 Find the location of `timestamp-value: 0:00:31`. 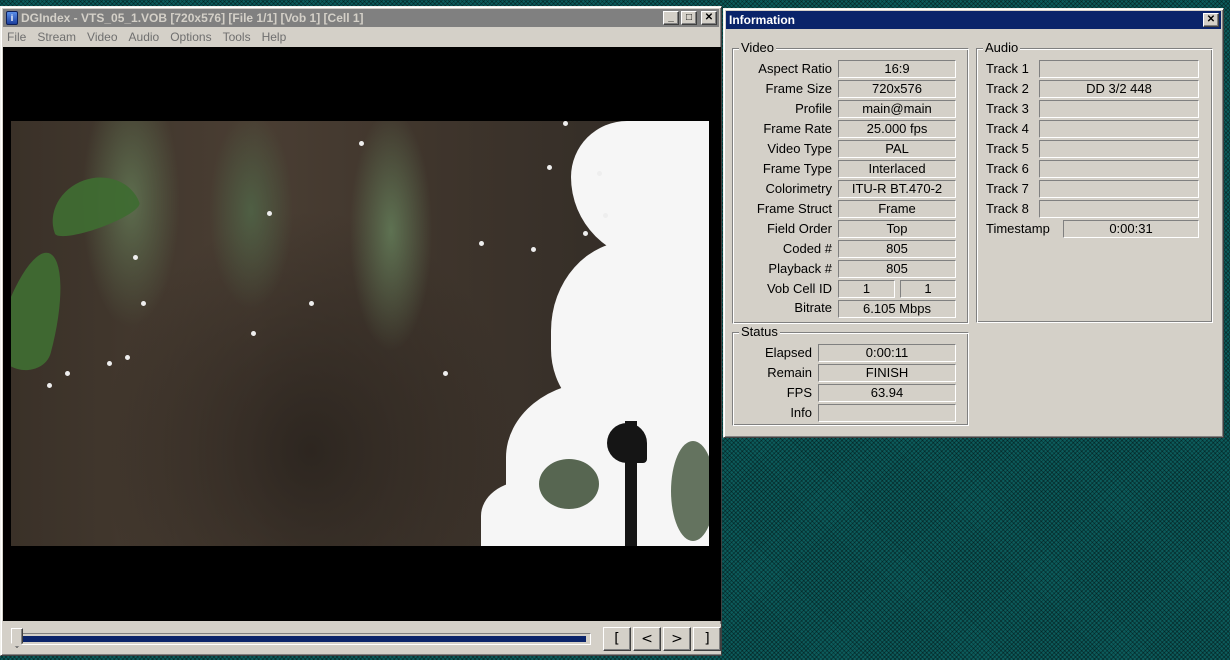

timestamp-value: 0:00:31 is located at coordinates (1131, 229).